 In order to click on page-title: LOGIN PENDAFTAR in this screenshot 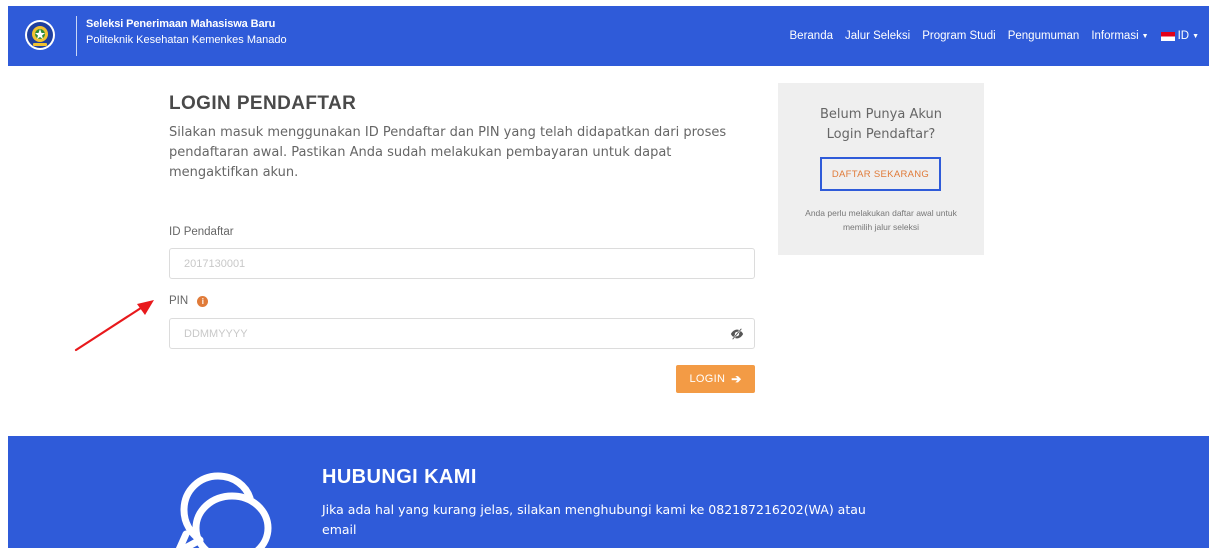, I will do `click(263, 103)`.